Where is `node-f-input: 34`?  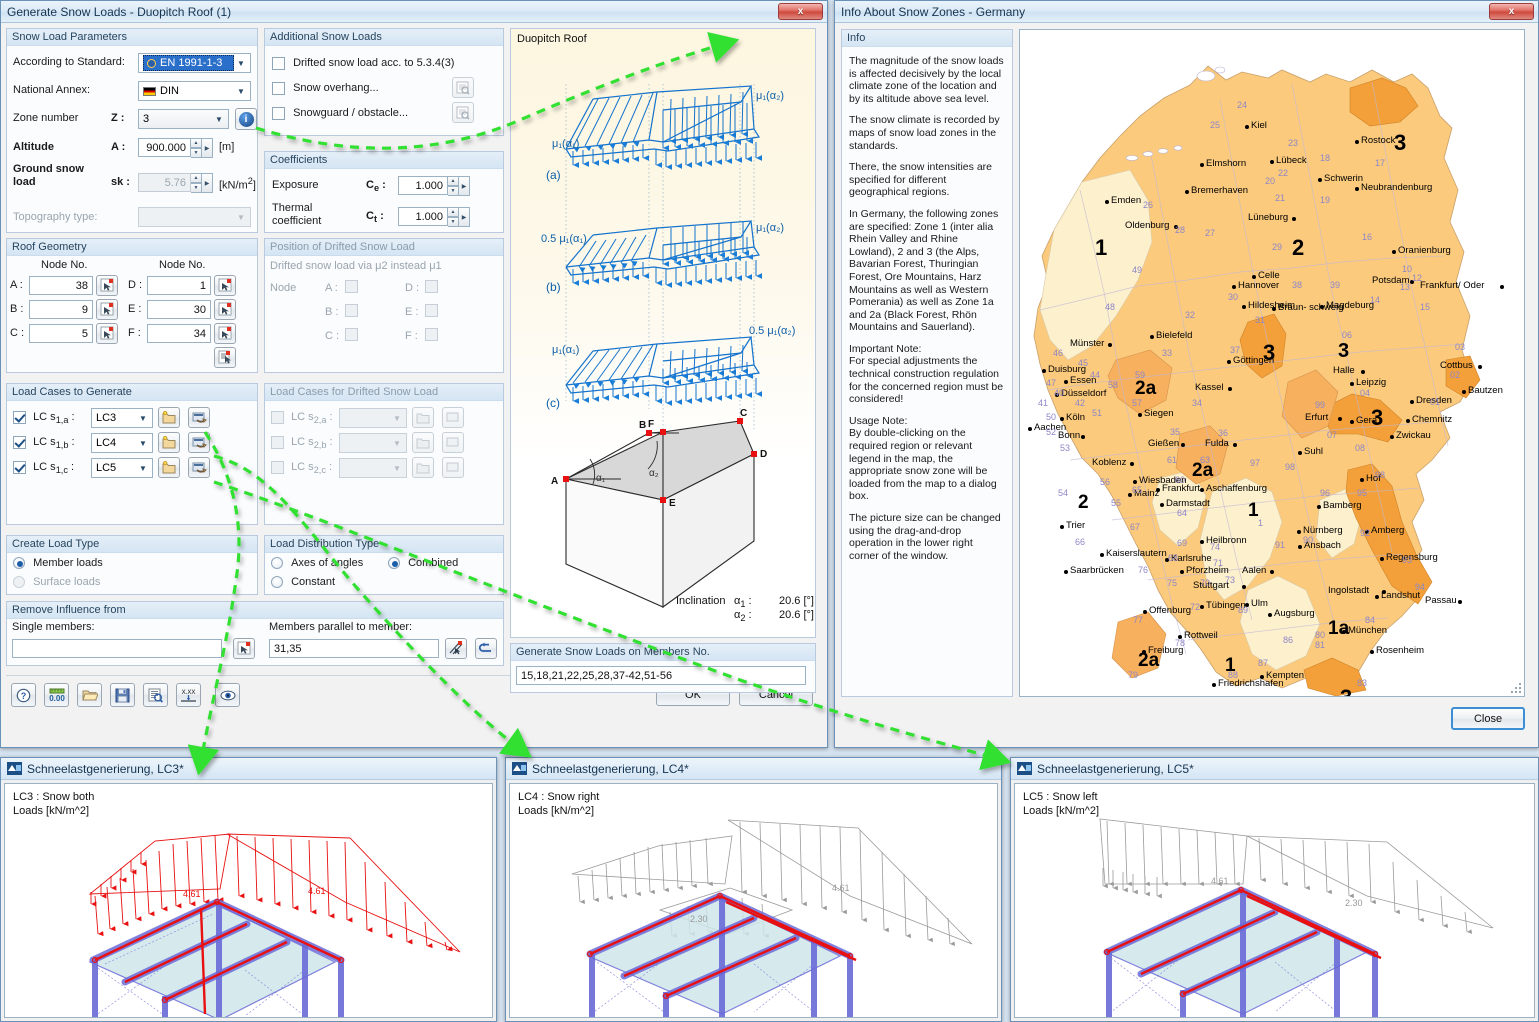 node-f-input: 34 is located at coordinates (179, 333).